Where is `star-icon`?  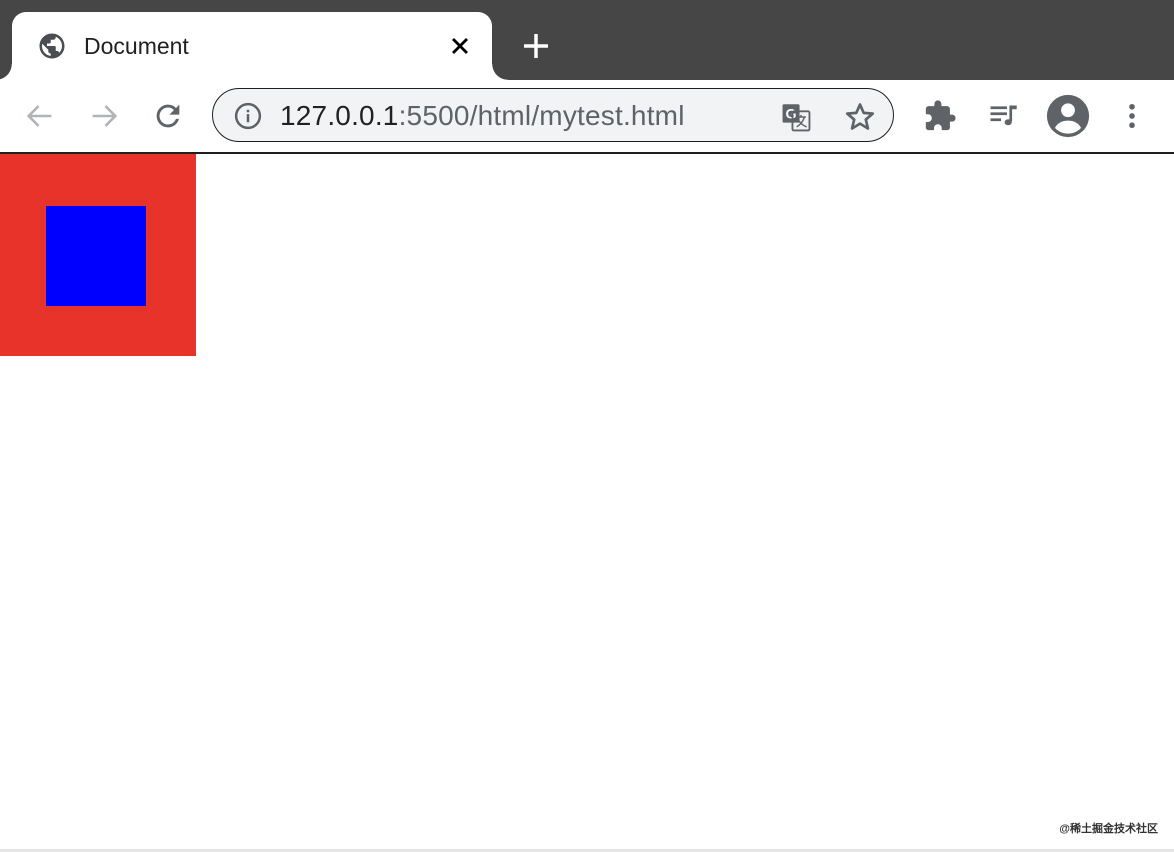 star-icon is located at coordinates (860, 117).